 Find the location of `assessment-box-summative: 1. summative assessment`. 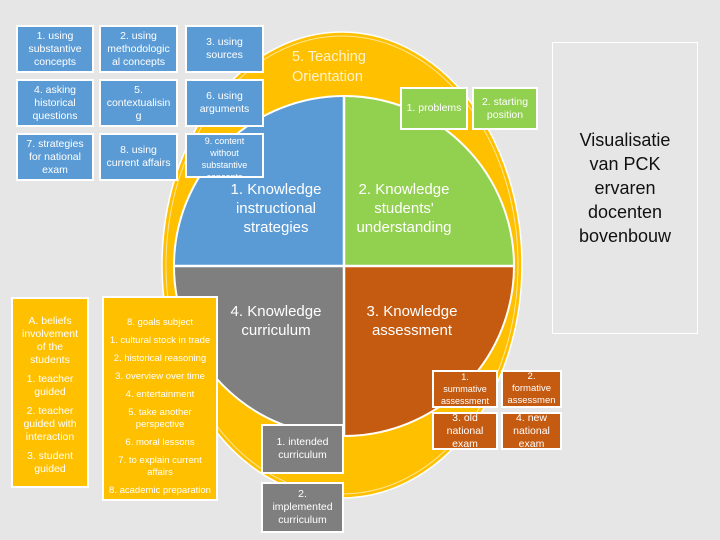

assessment-box-summative: 1. summative assessment is located at coordinates (465, 389).